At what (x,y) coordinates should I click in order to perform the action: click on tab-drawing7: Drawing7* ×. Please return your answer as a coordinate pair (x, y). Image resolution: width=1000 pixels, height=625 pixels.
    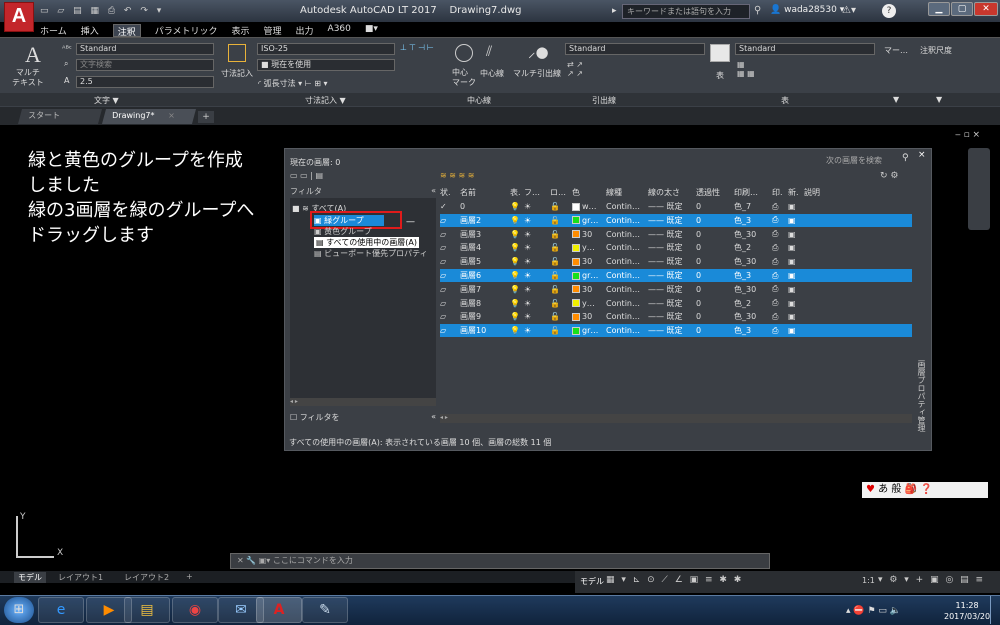
    Looking at the image, I should click on (149, 116).